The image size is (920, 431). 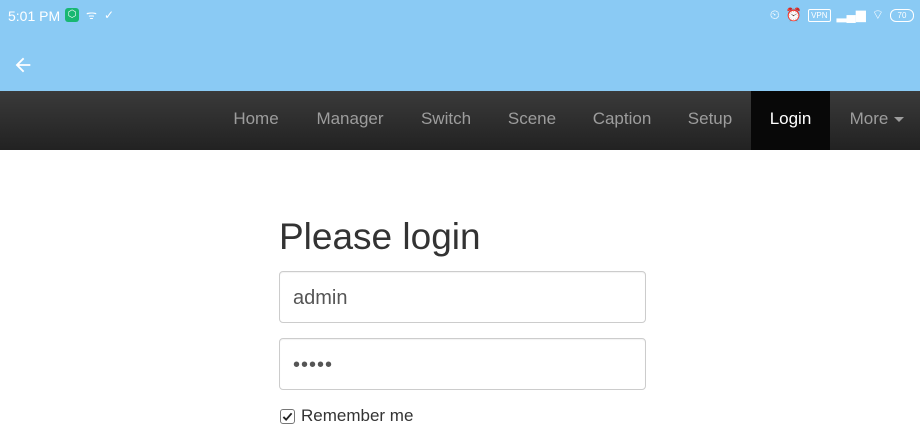 I want to click on status-left-icons: ⬡ ᯤ ✓, so click(x=89, y=15).